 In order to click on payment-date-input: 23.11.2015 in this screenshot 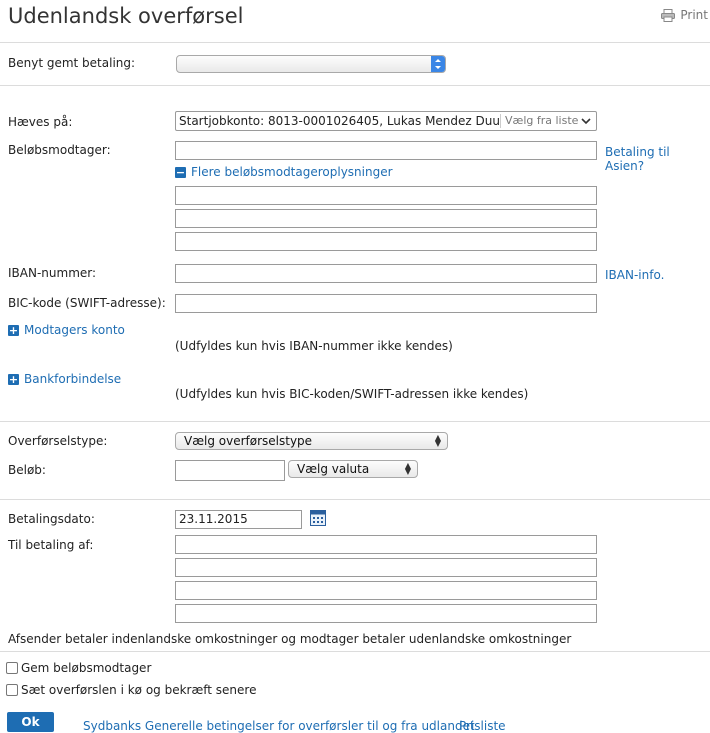, I will do `click(238, 519)`.